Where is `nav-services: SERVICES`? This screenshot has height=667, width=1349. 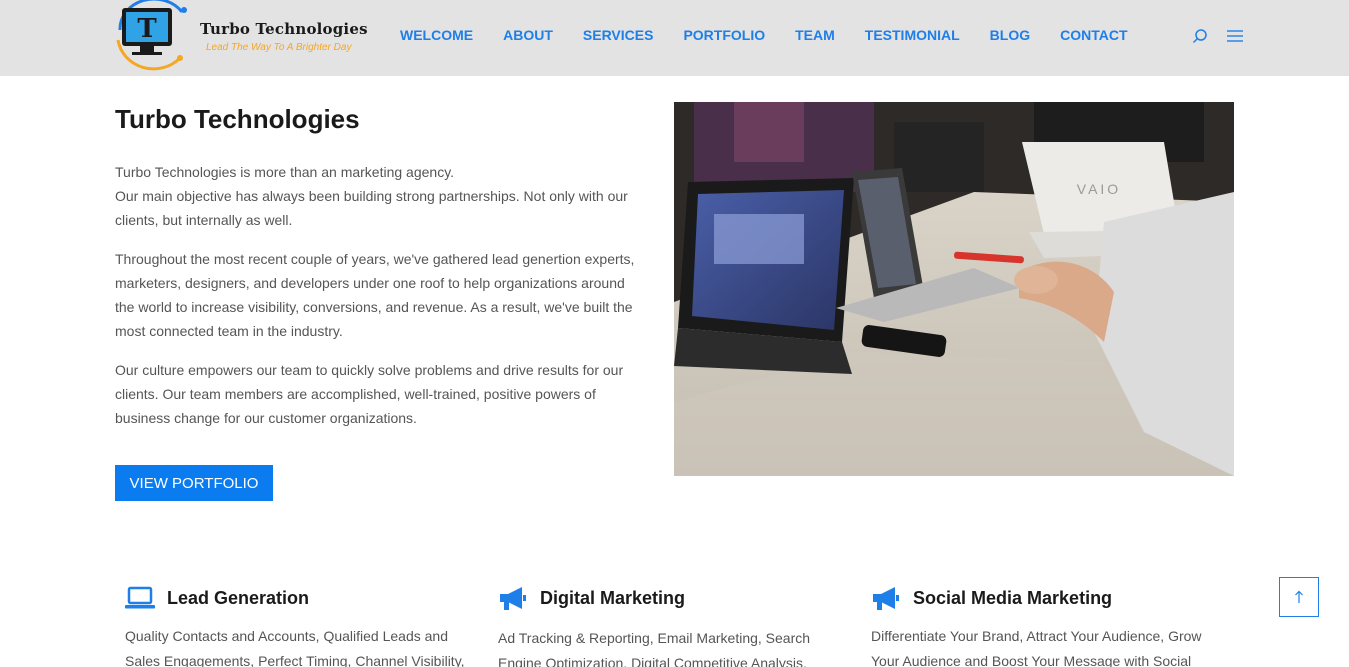 nav-services: SERVICES is located at coordinates (613, 36).